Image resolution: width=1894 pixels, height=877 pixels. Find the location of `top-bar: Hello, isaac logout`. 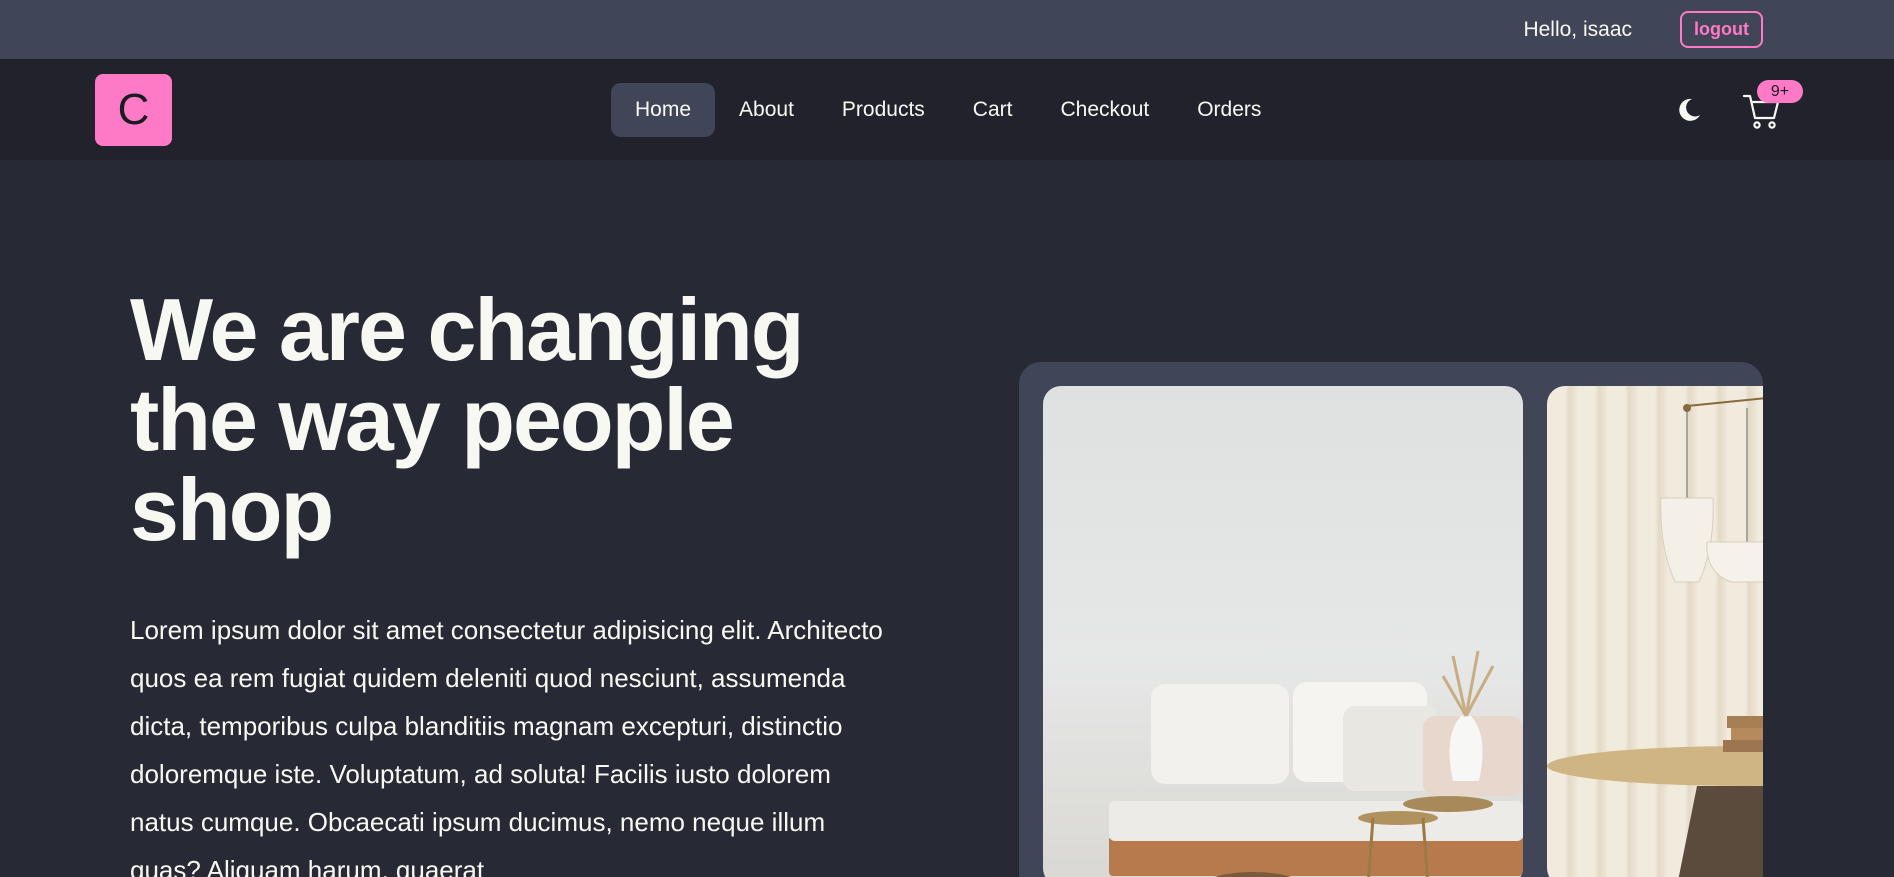

top-bar: Hello, isaac logout is located at coordinates (947, 29).